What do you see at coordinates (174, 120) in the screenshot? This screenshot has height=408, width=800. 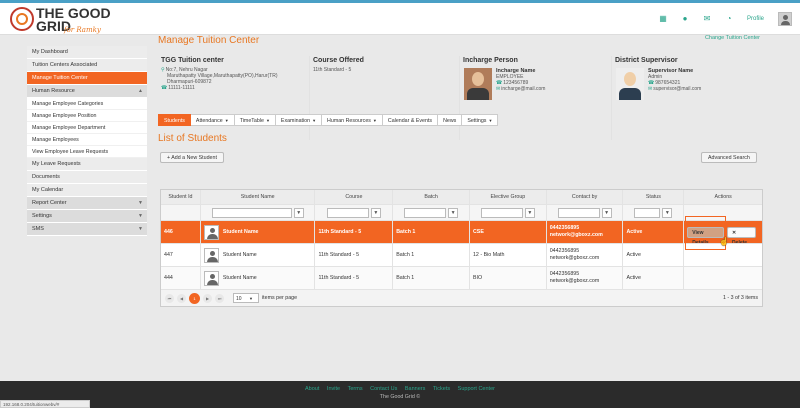 I see `tab-students: Students` at bounding box center [174, 120].